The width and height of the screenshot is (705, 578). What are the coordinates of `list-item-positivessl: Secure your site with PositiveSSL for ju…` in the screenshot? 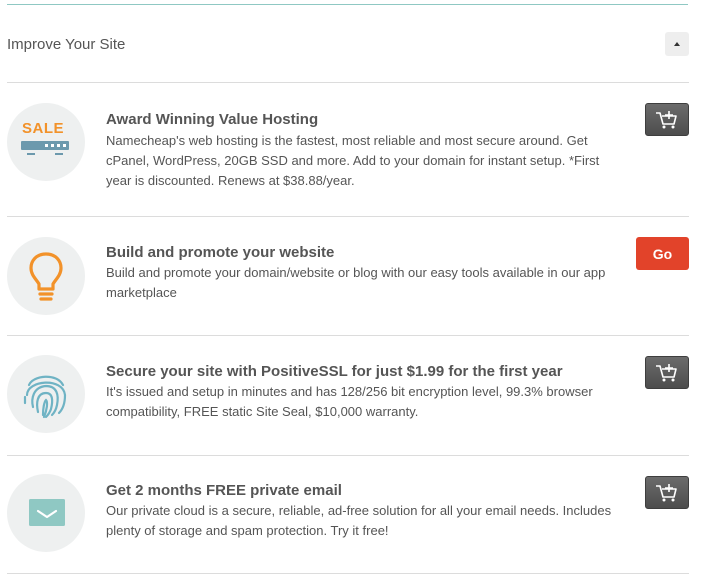 It's located at (348, 395).